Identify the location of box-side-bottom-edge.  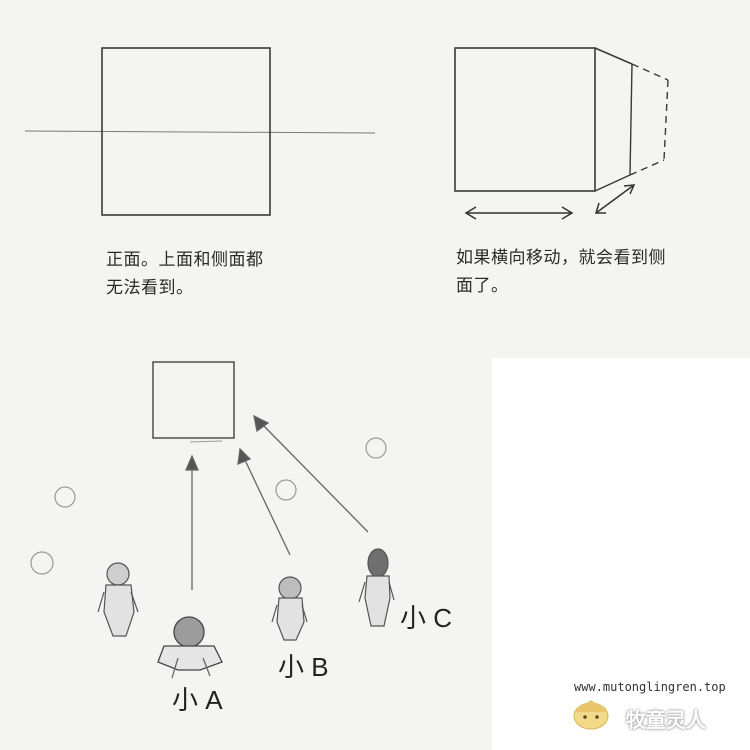
(612, 183).